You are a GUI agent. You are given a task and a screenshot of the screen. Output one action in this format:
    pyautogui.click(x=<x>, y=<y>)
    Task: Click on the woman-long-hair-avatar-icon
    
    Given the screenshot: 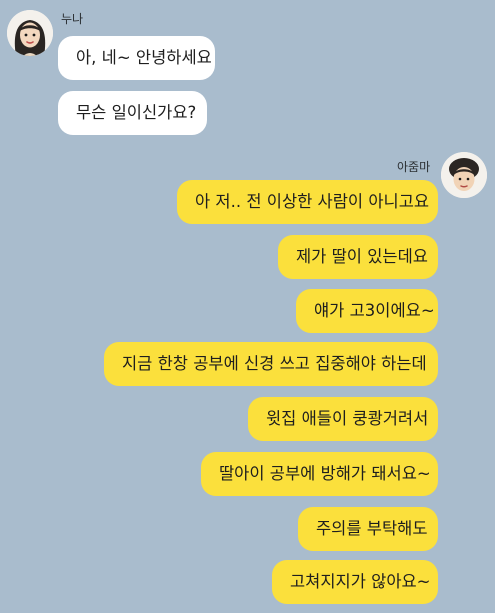 What is the action you would take?
    pyautogui.click(x=30, y=33)
    